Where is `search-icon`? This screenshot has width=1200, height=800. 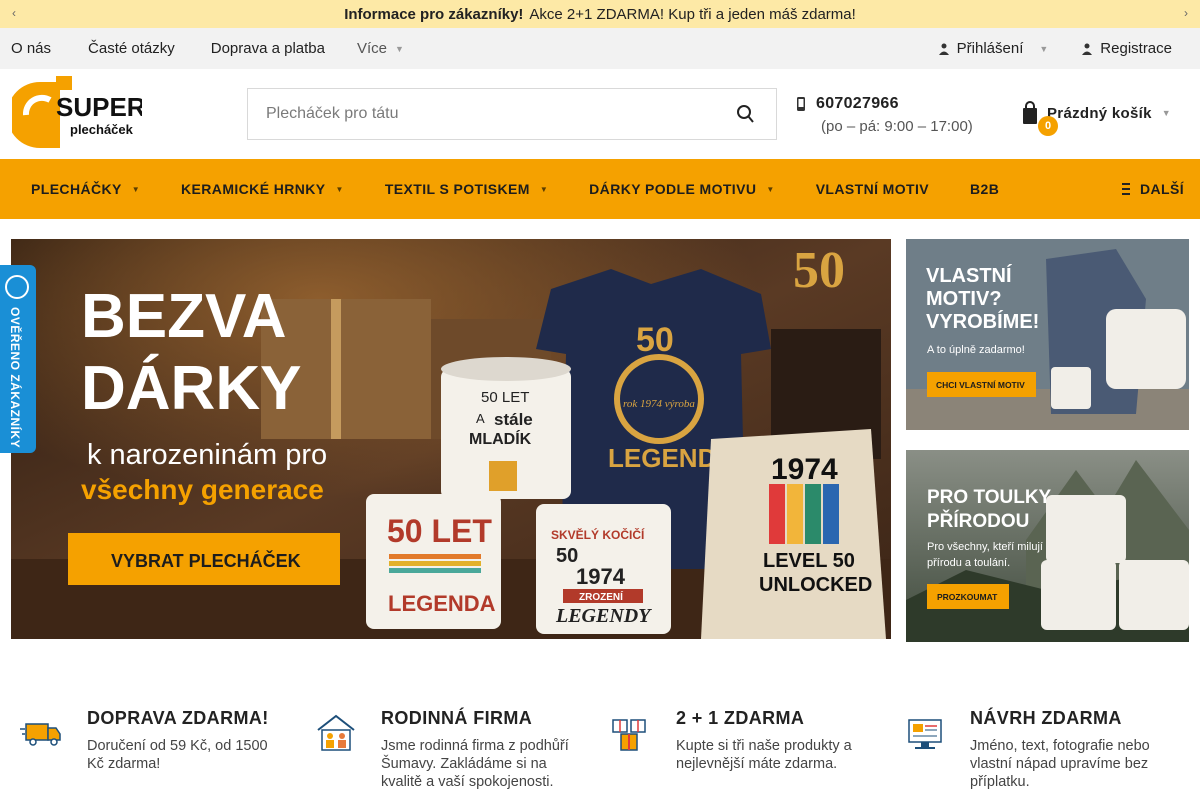
search-icon is located at coordinates (745, 114).